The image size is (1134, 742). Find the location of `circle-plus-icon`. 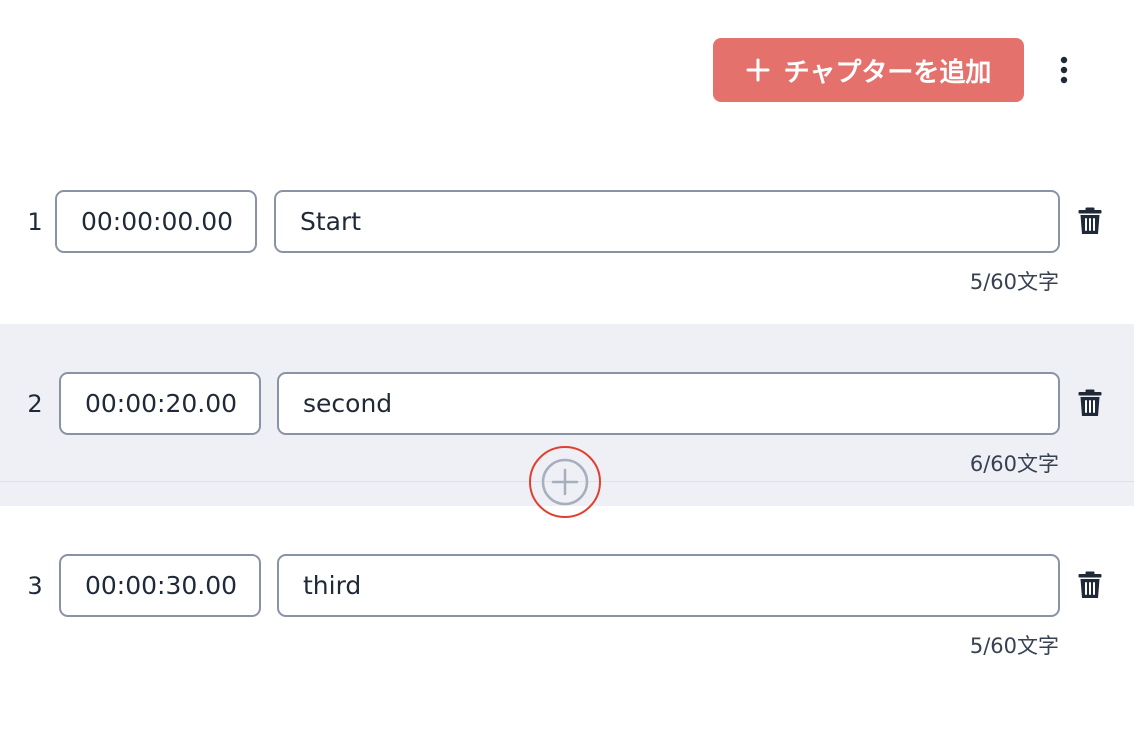

circle-plus-icon is located at coordinates (565, 482).